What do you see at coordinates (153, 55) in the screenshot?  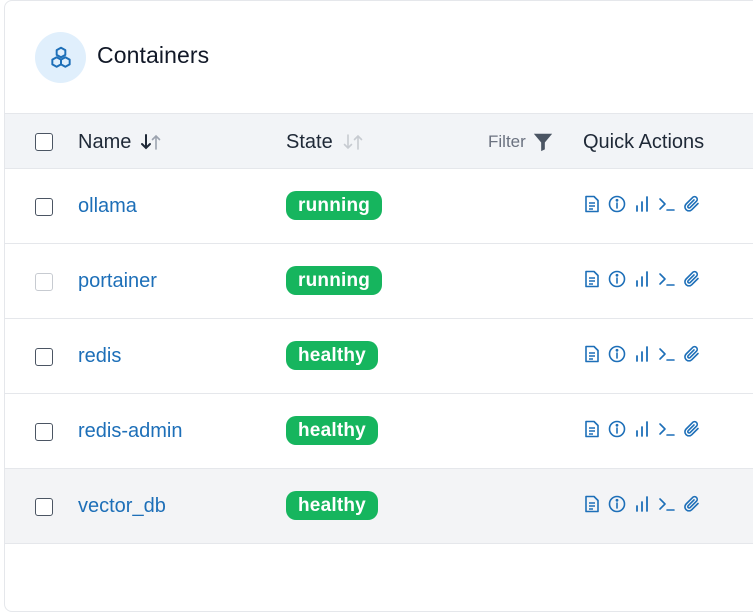 I see `page-title: Containers` at bounding box center [153, 55].